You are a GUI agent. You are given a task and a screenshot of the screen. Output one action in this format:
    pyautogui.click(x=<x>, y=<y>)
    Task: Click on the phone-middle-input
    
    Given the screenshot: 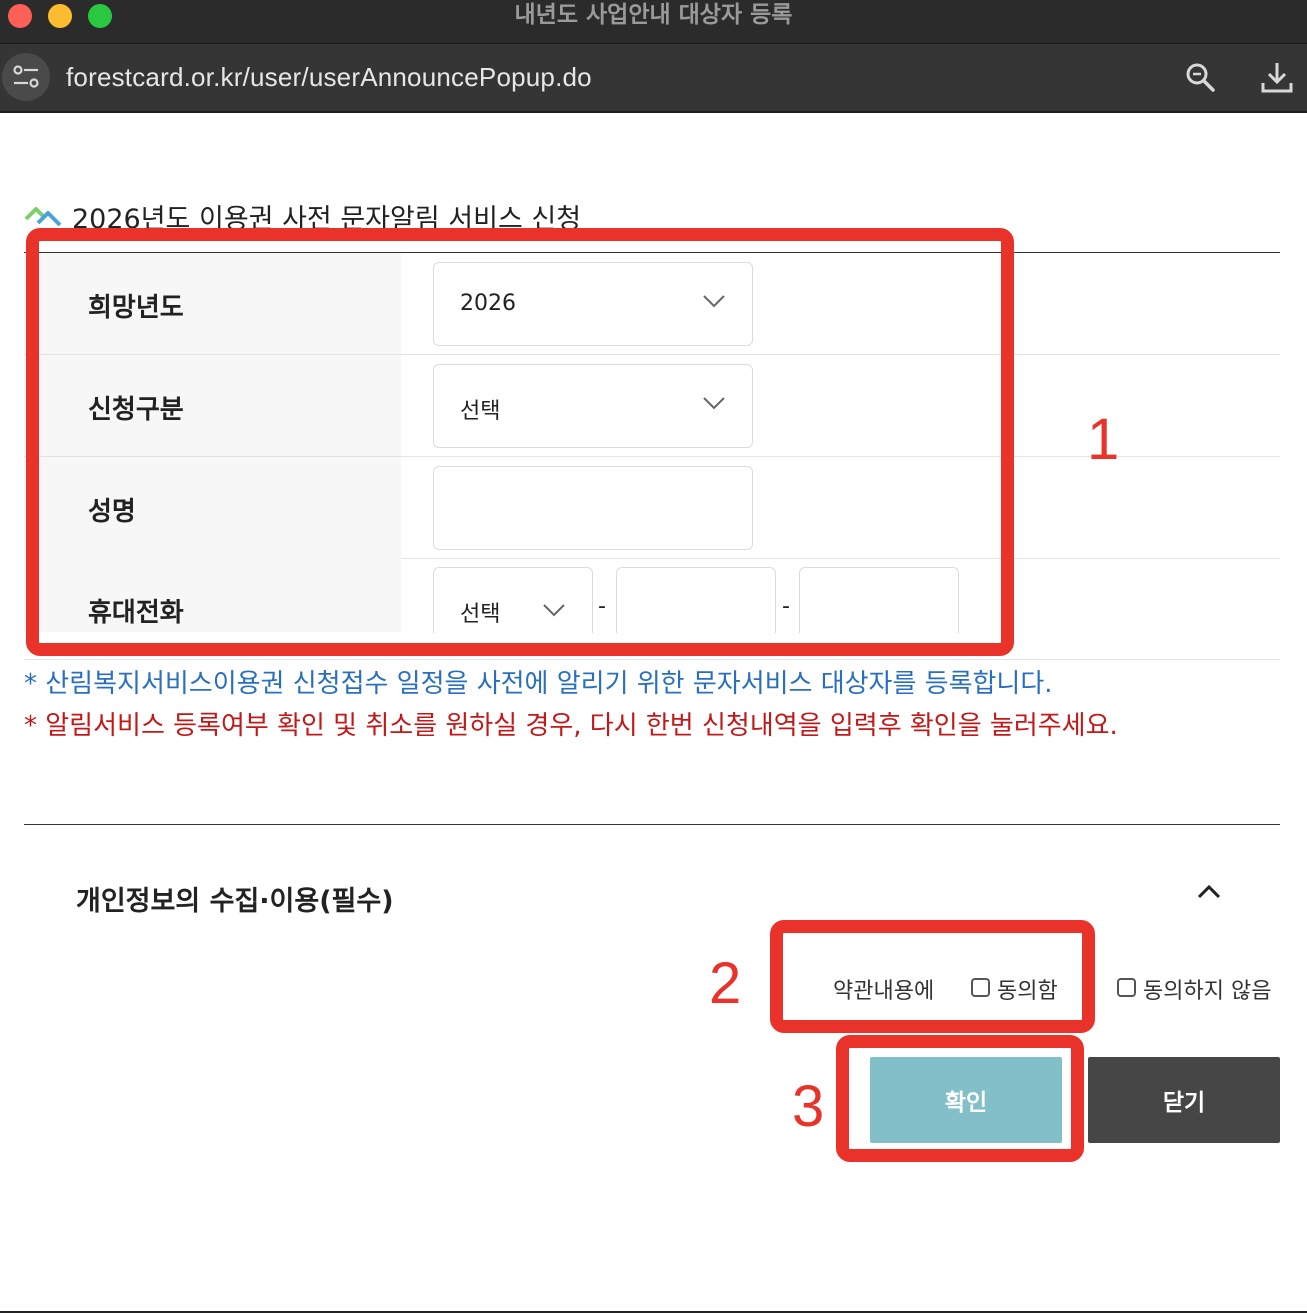 What is the action you would take?
    pyautogui.click(x=696, y=600)
    